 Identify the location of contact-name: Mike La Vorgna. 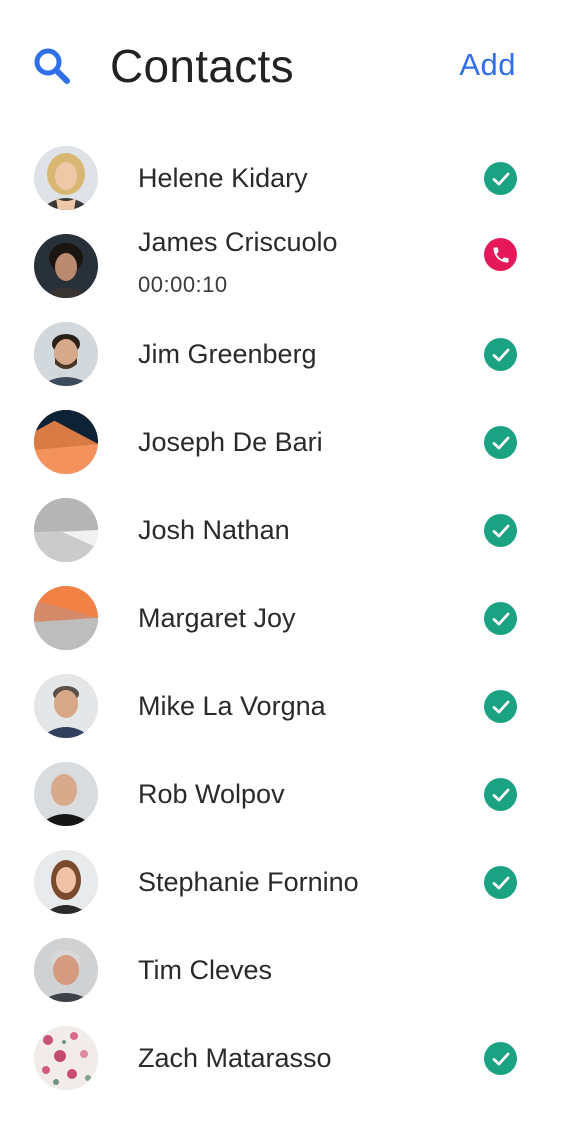
(232, 706).